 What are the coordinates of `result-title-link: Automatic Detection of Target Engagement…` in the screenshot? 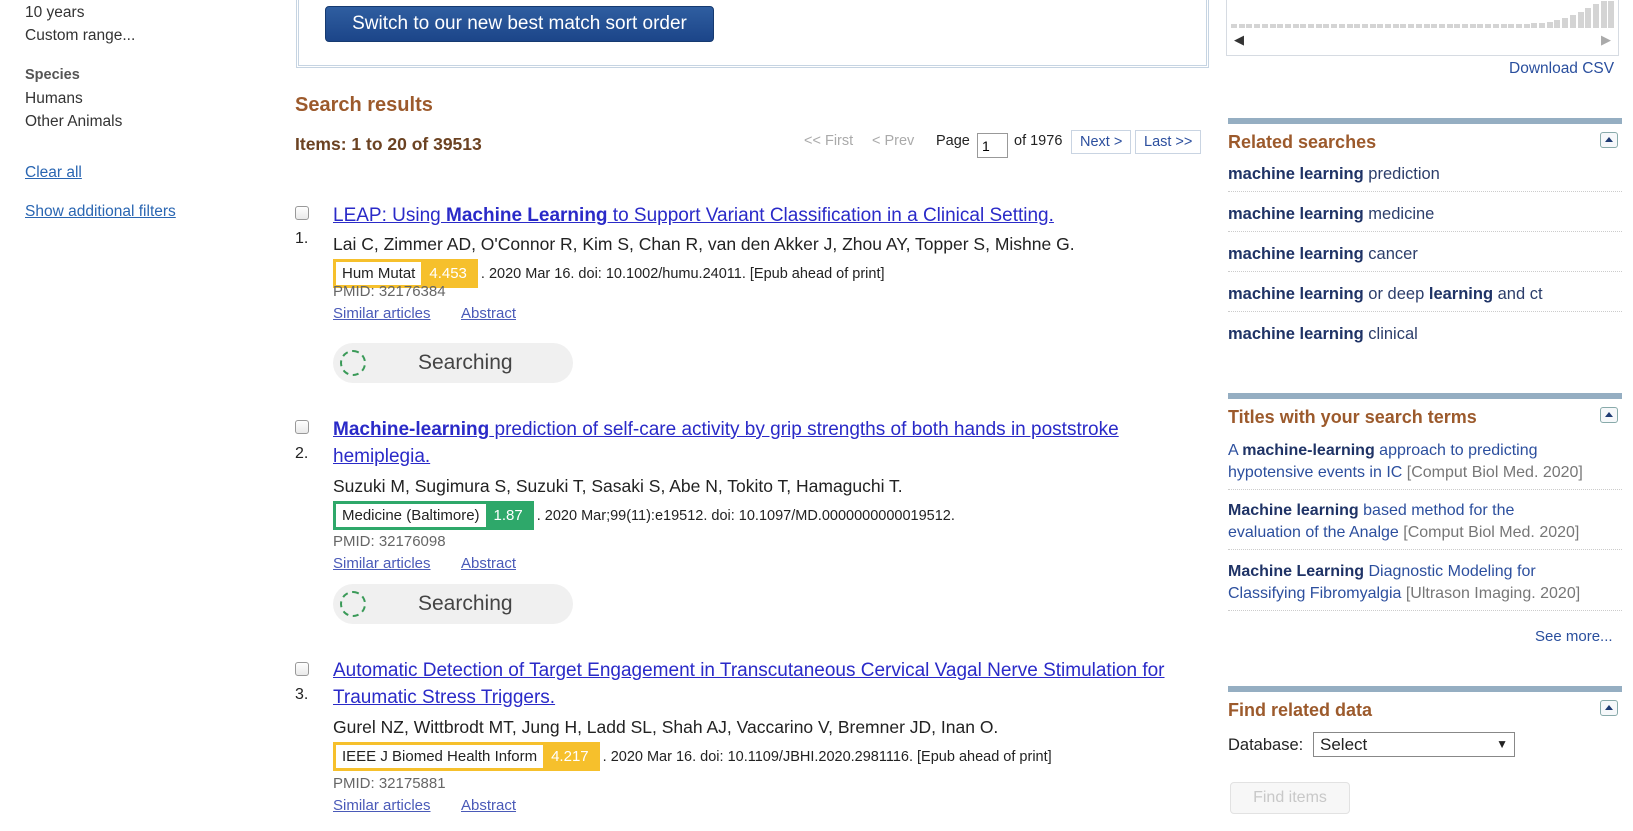 It's located at (749, 684).